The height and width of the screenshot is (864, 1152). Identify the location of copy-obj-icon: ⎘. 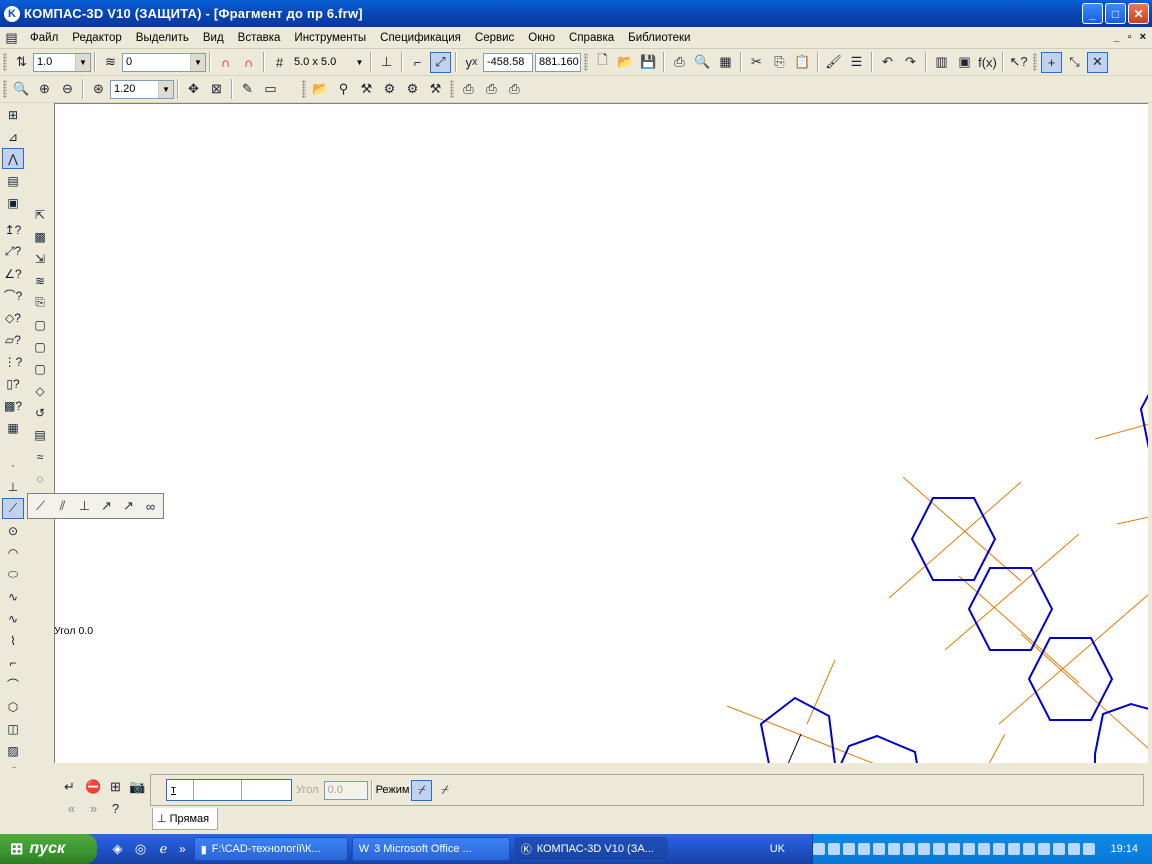
(40, 302).